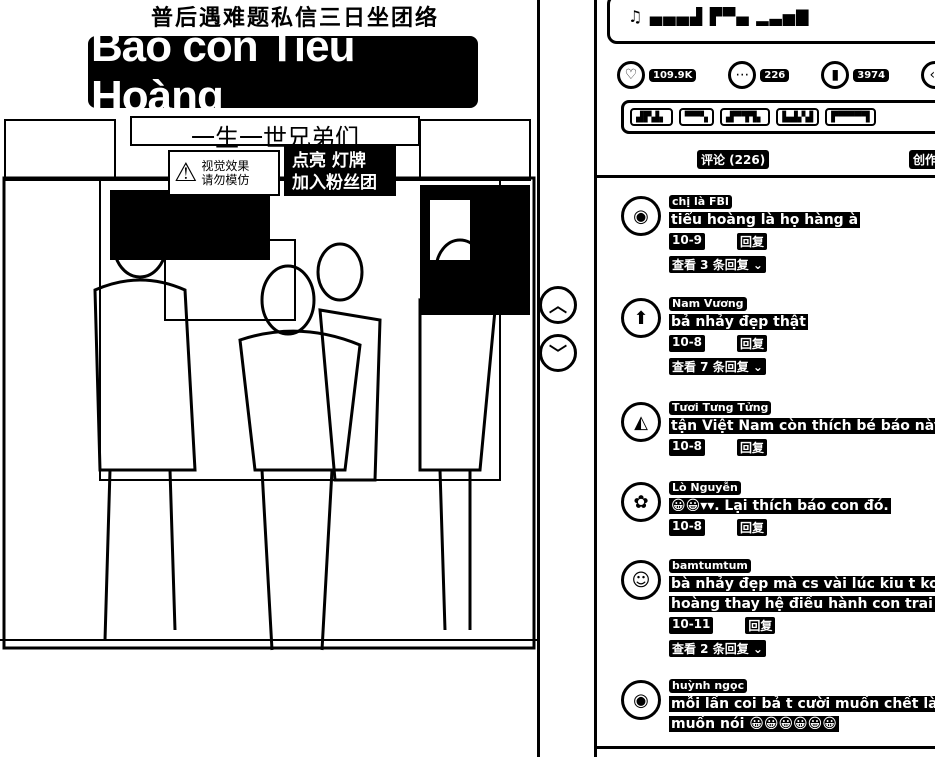  Describe the element at coordinates (835, 75) in the screenshot. I see `bookmark-icon: ▮` at that location.